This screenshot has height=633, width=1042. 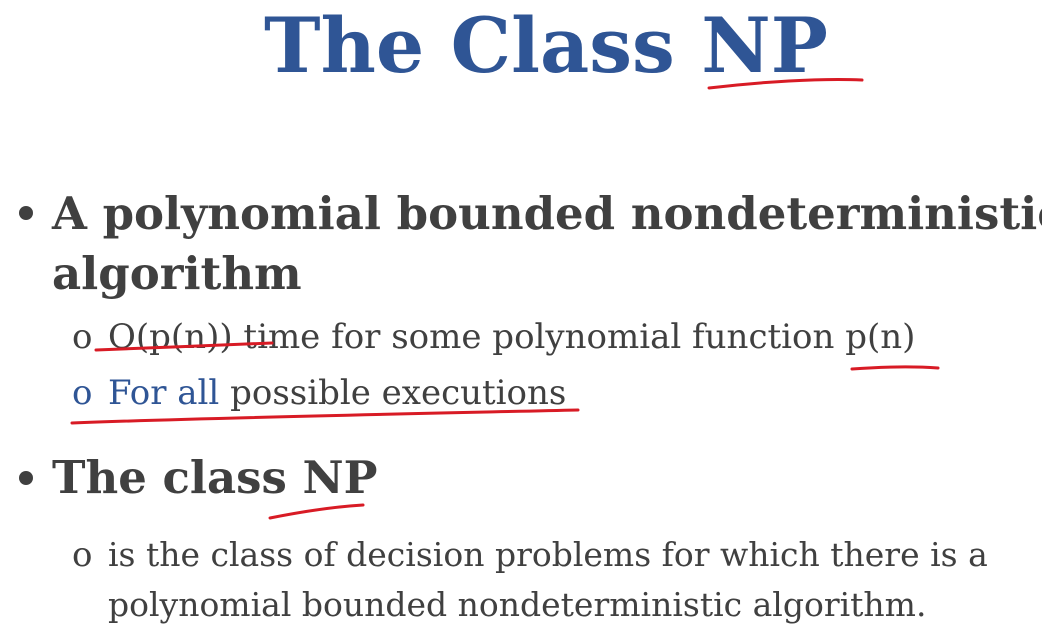 What do you see at coordinates (82, 337) in the screenshot?
I see `sub-marker-1-1: o` at bounding box center [82, 337].